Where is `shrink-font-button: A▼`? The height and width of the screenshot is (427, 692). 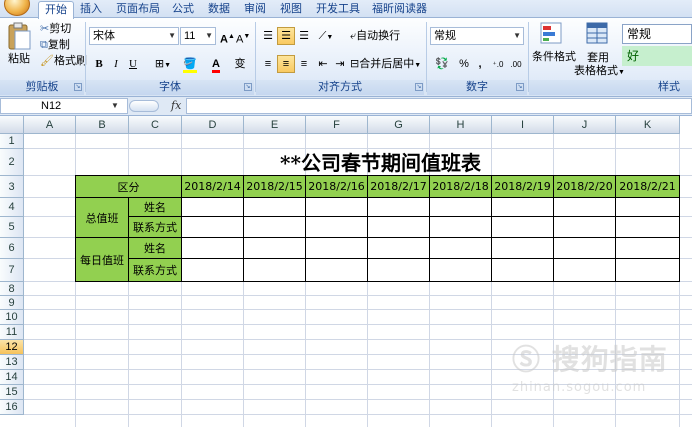
shrink-font-button: A▼ is located at coordinates (243, 36).